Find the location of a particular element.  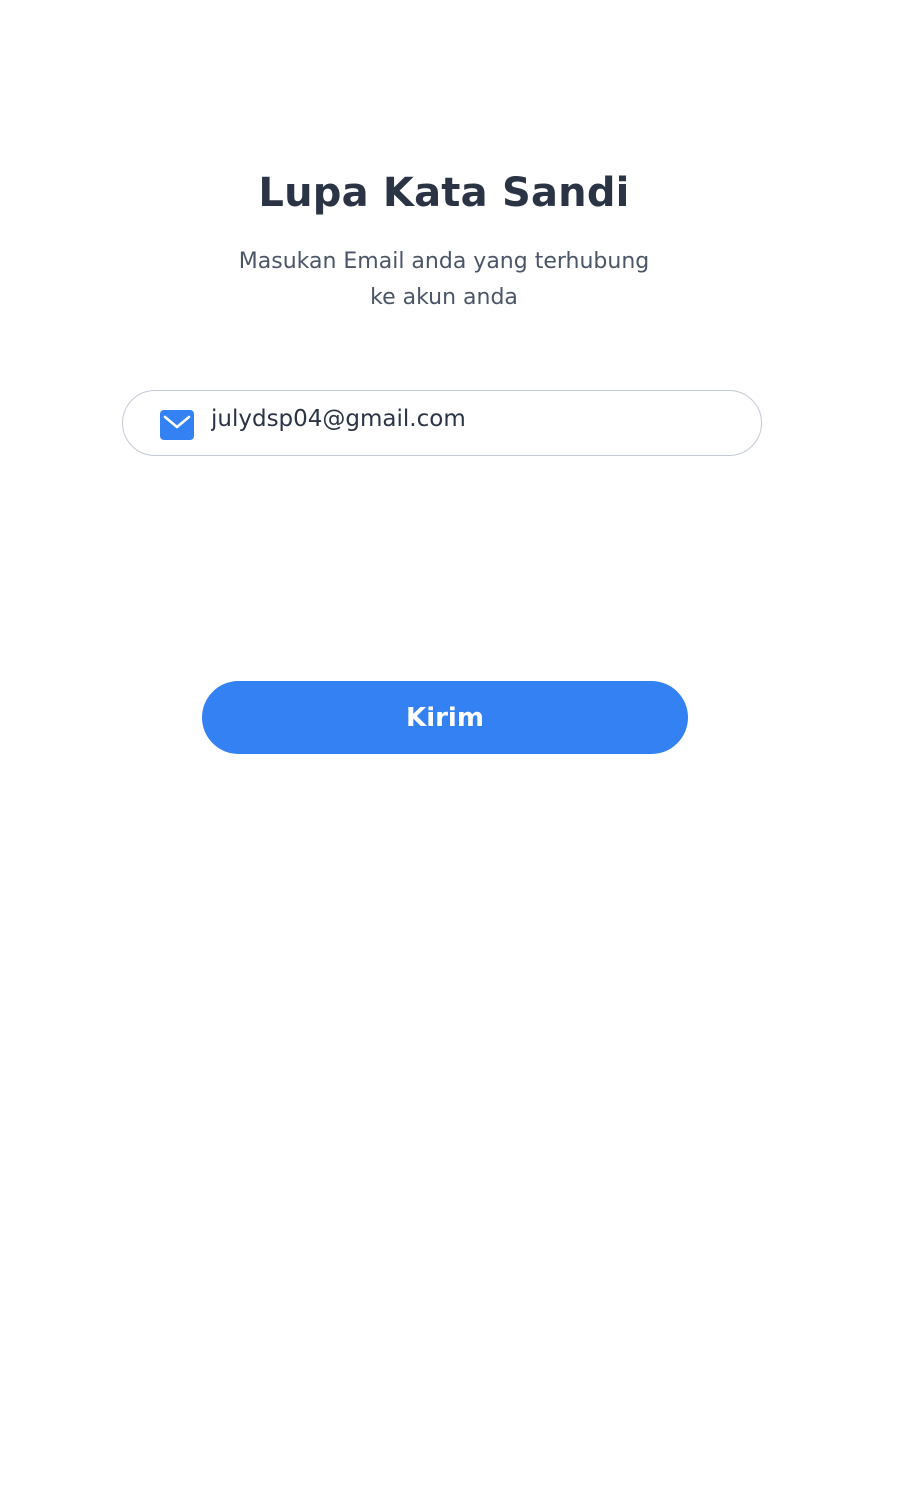

submit-button: Kirim is located at coordinates (445, 717).